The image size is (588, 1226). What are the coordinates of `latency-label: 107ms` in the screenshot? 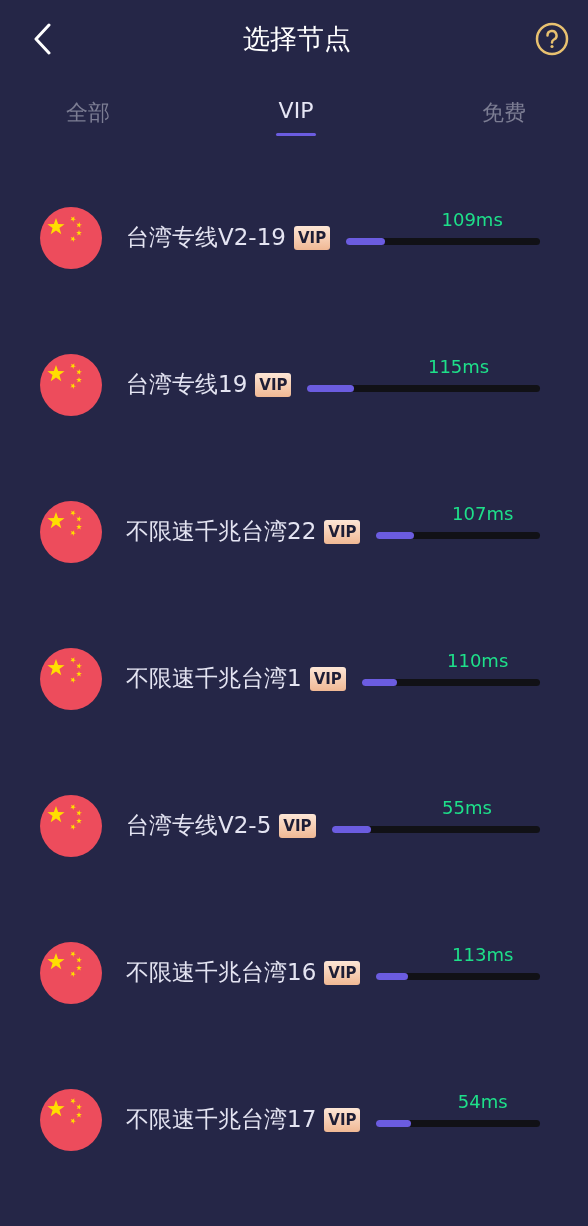 It's located at (482, 513).